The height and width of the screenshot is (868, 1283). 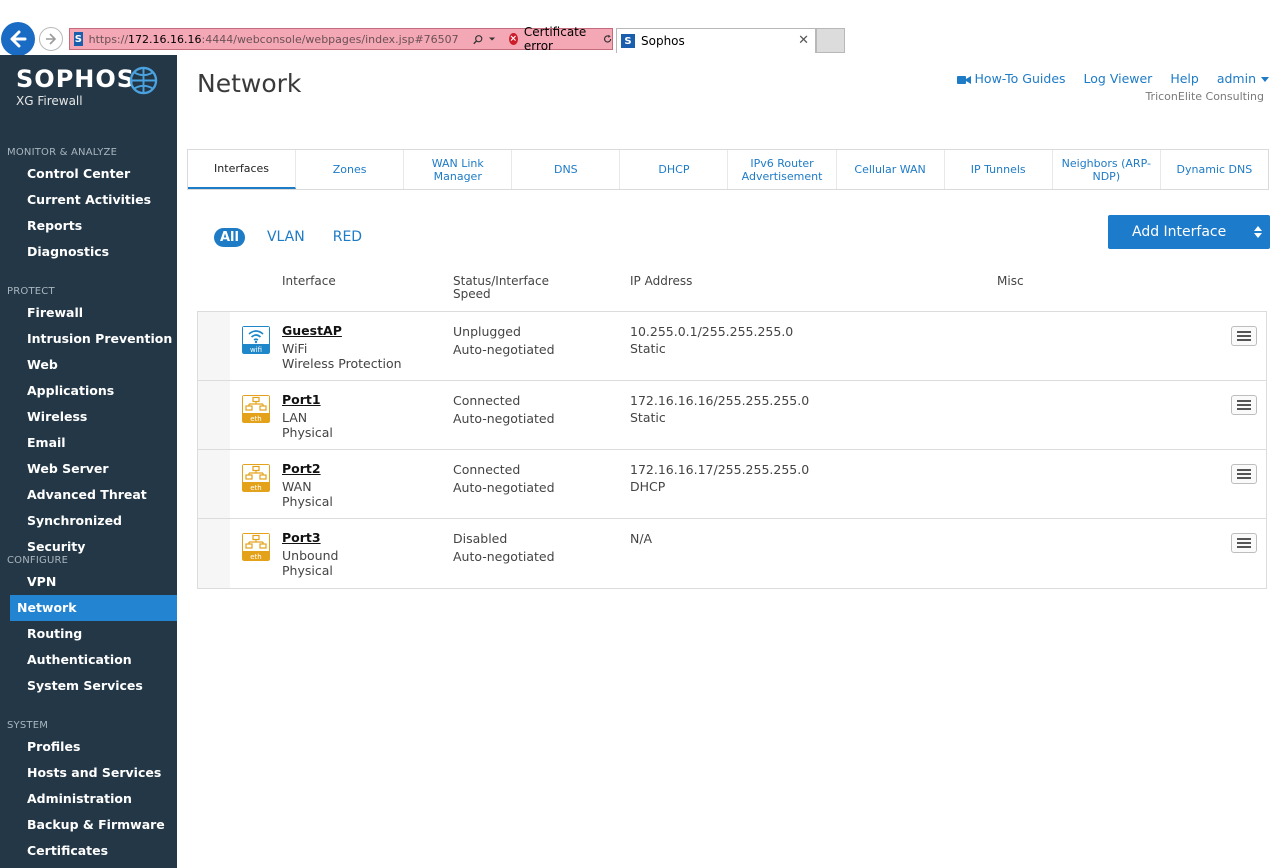 What do you see at coordinates (93, 660) in the screenshot?
I see `nav-item-authentication: Authentication` at bounding box center [93, 660].